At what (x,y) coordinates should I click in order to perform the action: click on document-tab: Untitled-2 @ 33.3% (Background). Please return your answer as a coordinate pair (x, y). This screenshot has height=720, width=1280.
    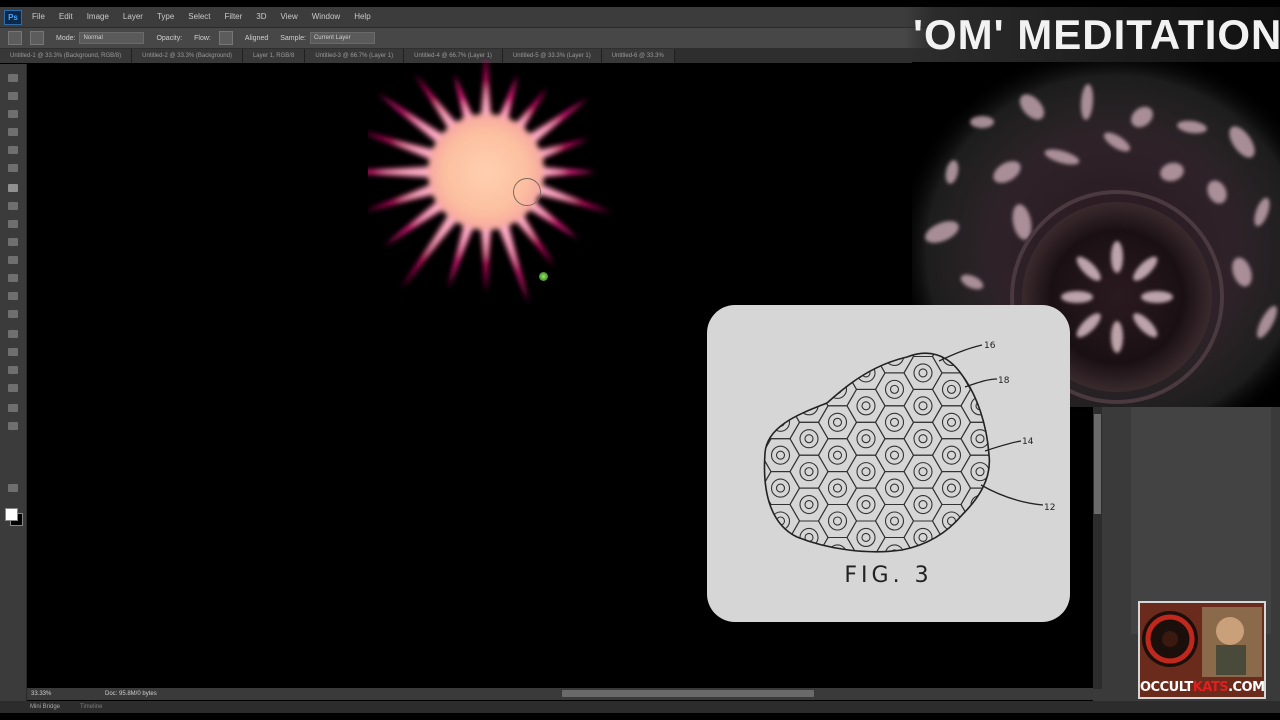
    Looking at the image, I should click on (187, 56).